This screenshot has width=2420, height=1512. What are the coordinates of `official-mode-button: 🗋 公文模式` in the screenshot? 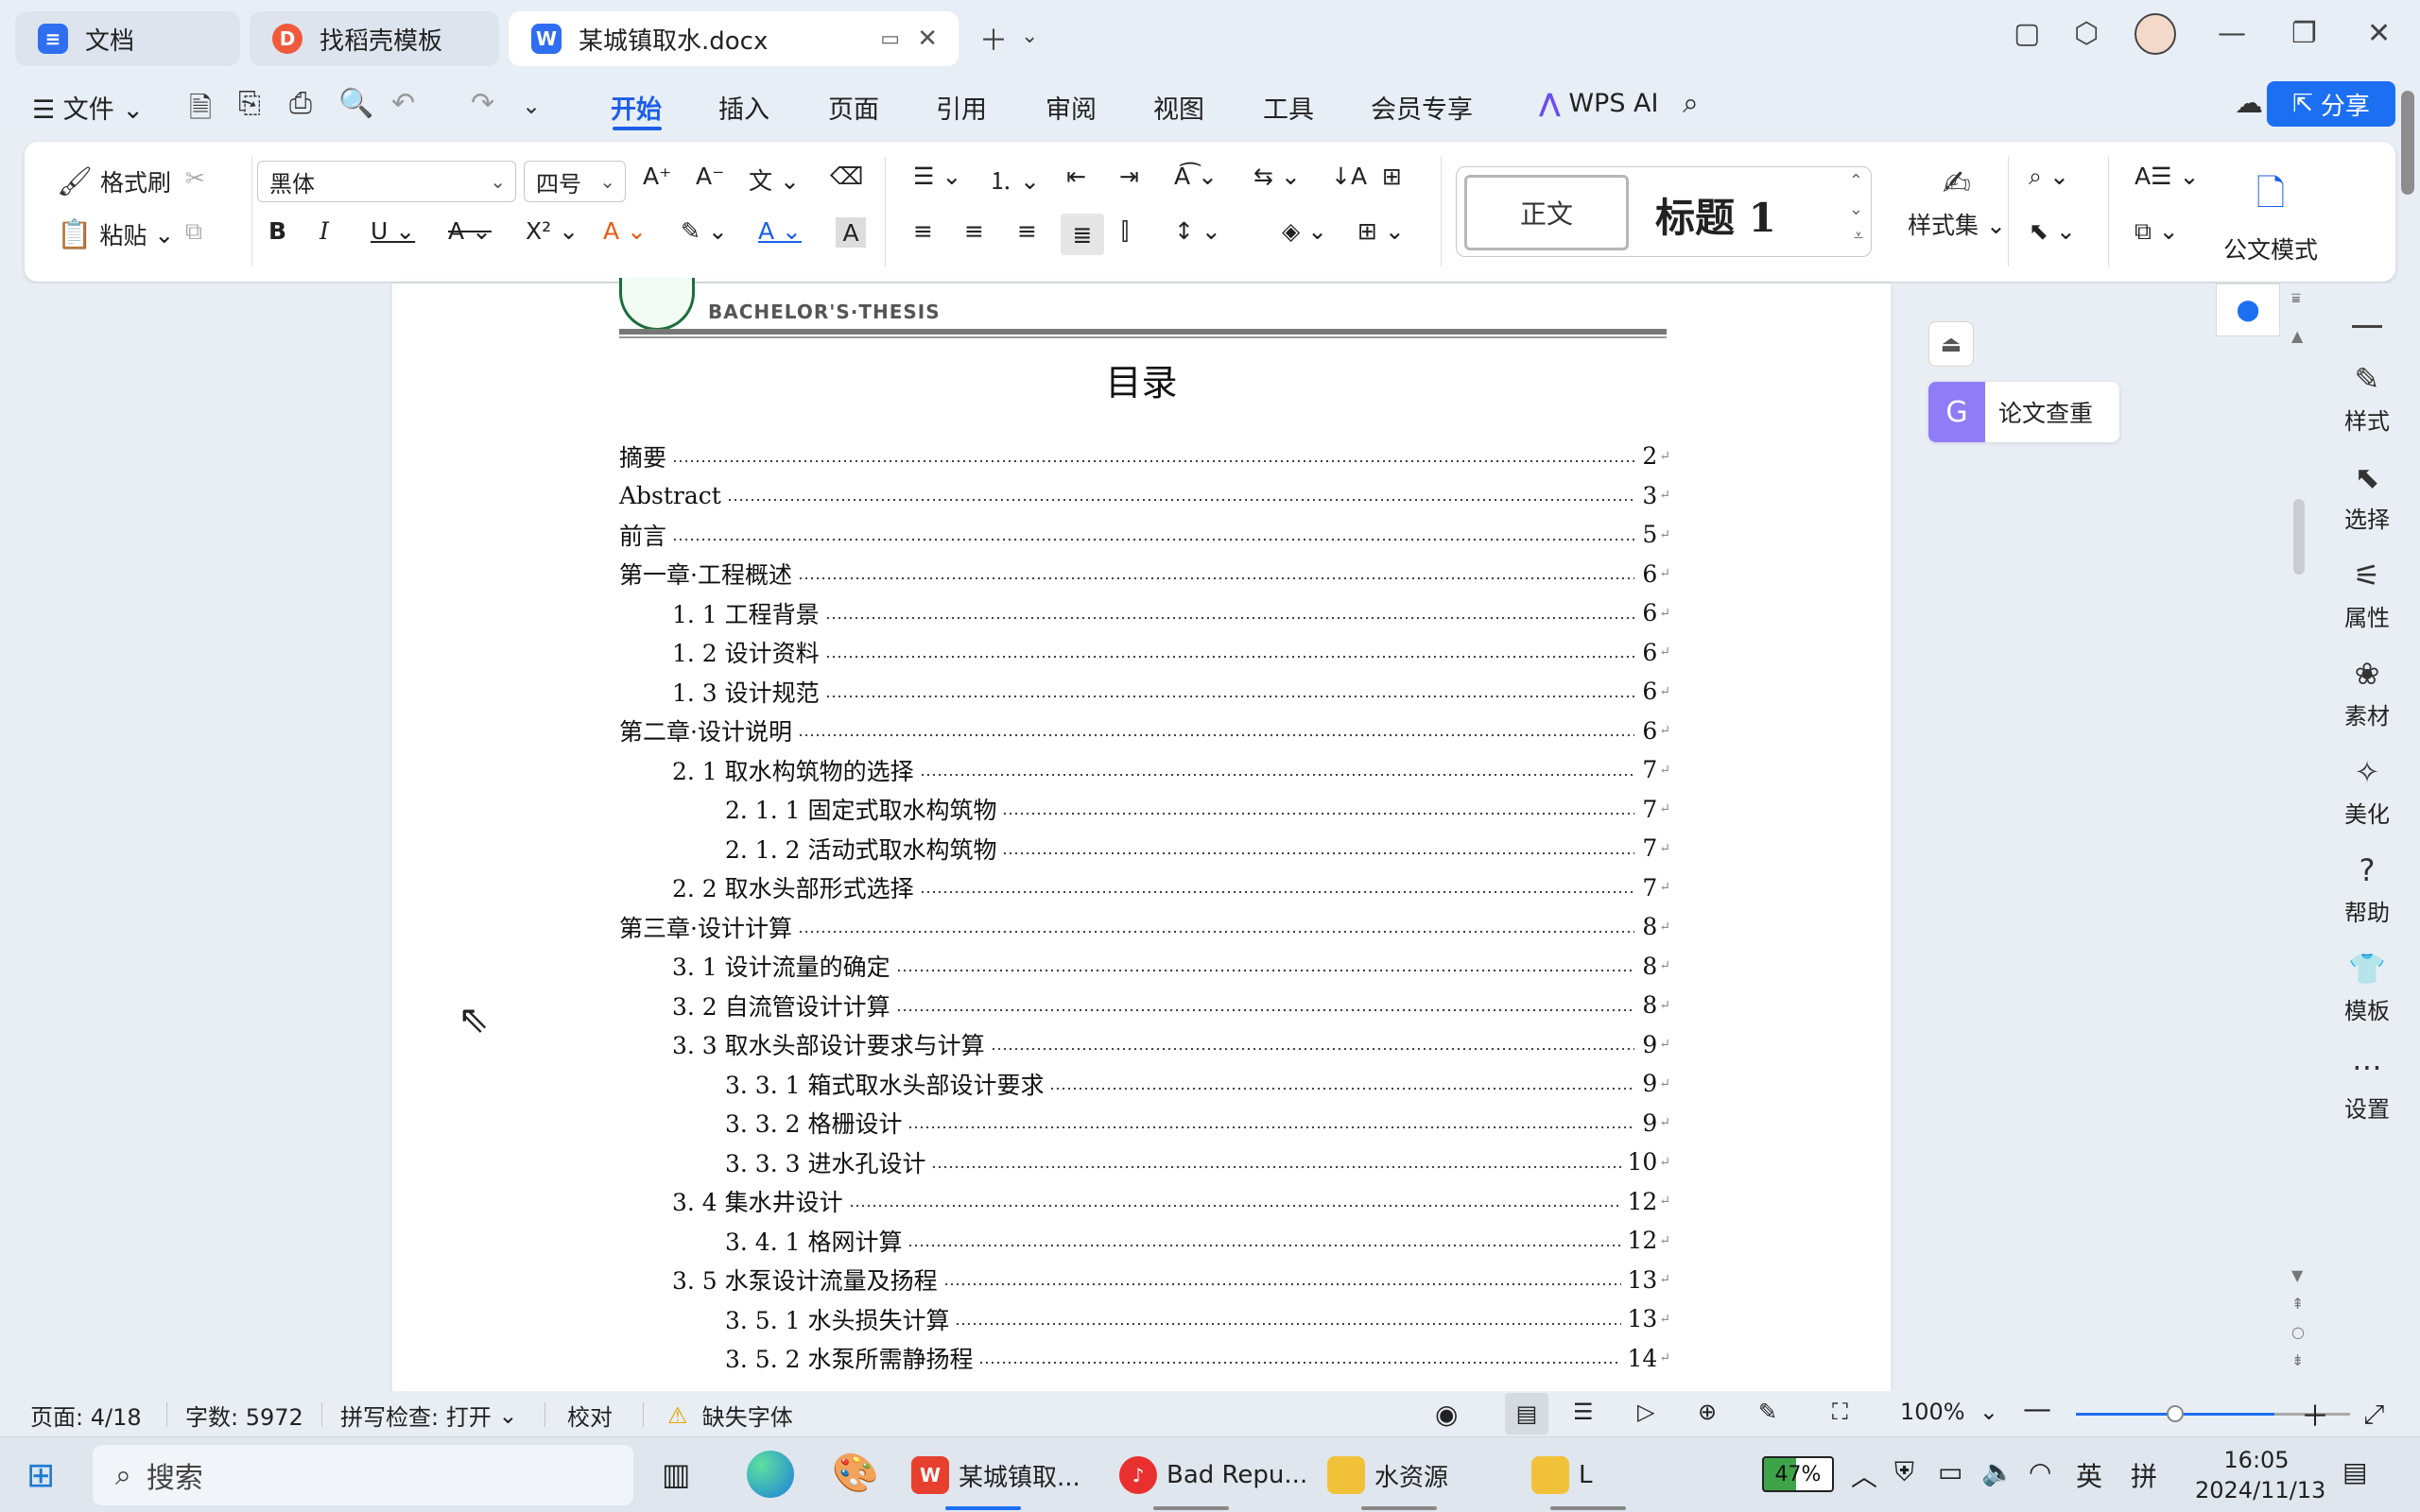 It's located at (2270, 216).